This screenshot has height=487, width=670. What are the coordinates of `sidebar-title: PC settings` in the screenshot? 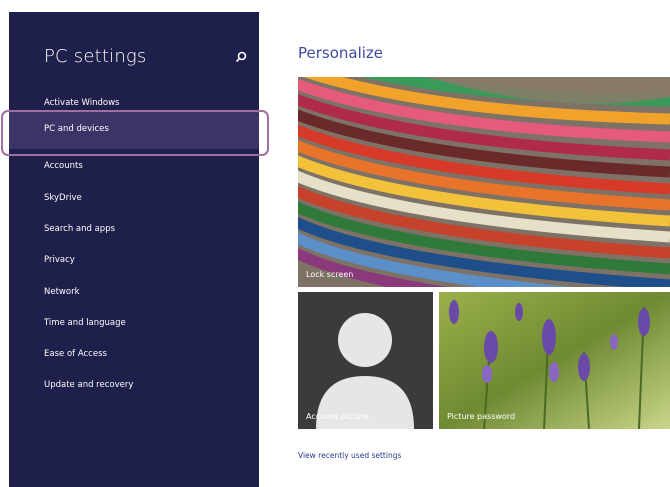 It's located at (95, 56).